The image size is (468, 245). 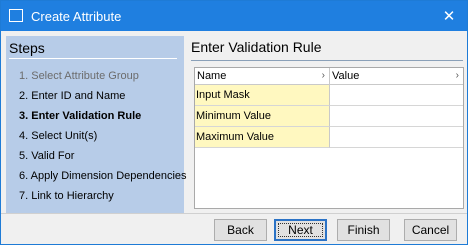 I want to click on input-mask-label: Input Mask, so click(x=262, y=95).